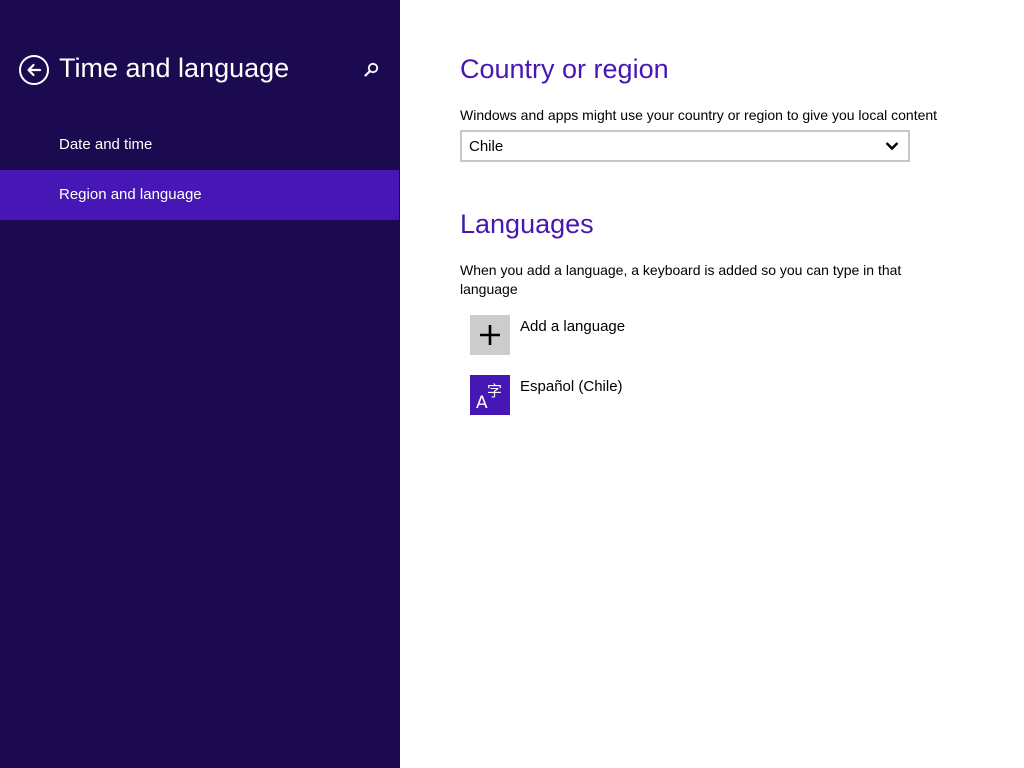 Image resolution: width=1024 pixels, height=768 pixels. Describe the element at coordinates (130, 194) in the screenshot. I see `nav-item-label: Region and language` at that location.